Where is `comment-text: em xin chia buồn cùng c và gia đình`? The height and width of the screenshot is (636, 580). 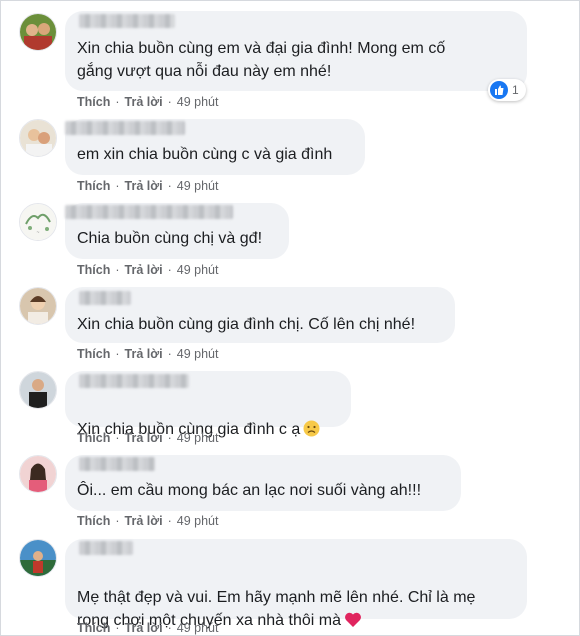
comment-text: em xin chia buồn cùng c và gia đình is located at coordinates (205, 154).